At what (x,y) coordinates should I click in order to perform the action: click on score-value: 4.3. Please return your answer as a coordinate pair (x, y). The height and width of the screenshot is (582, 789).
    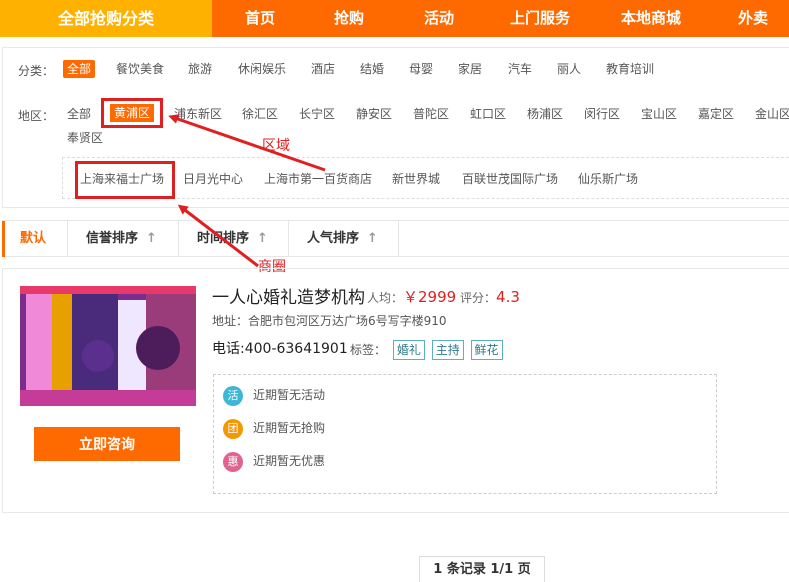
    Looking at the image, I should click on (508, 297).